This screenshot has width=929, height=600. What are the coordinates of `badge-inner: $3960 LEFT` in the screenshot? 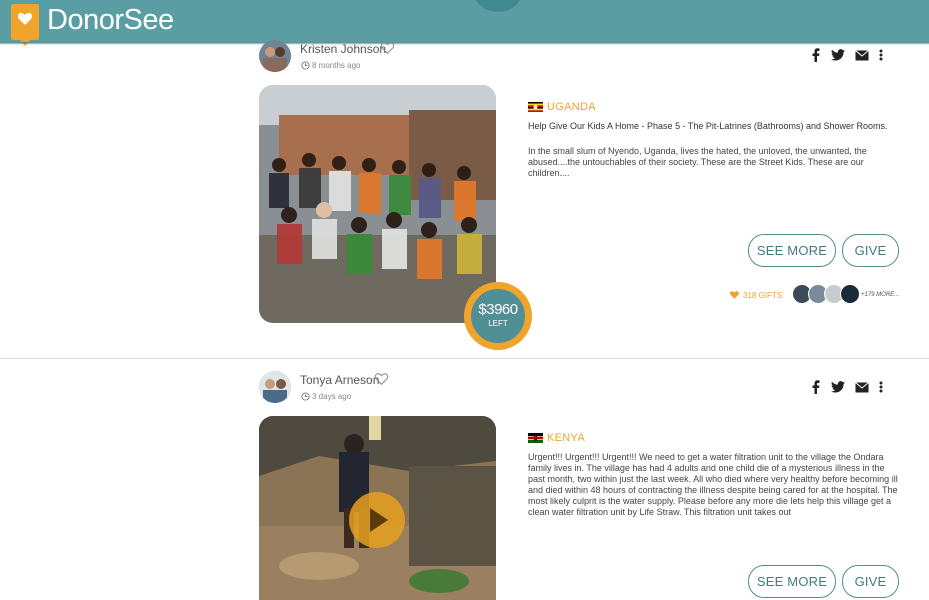 It's located at (498, 316).